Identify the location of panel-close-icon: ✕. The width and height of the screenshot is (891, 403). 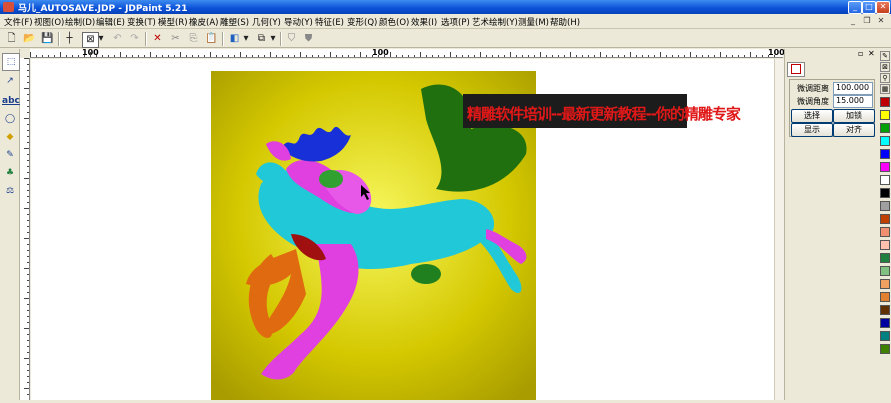
(871, 53).